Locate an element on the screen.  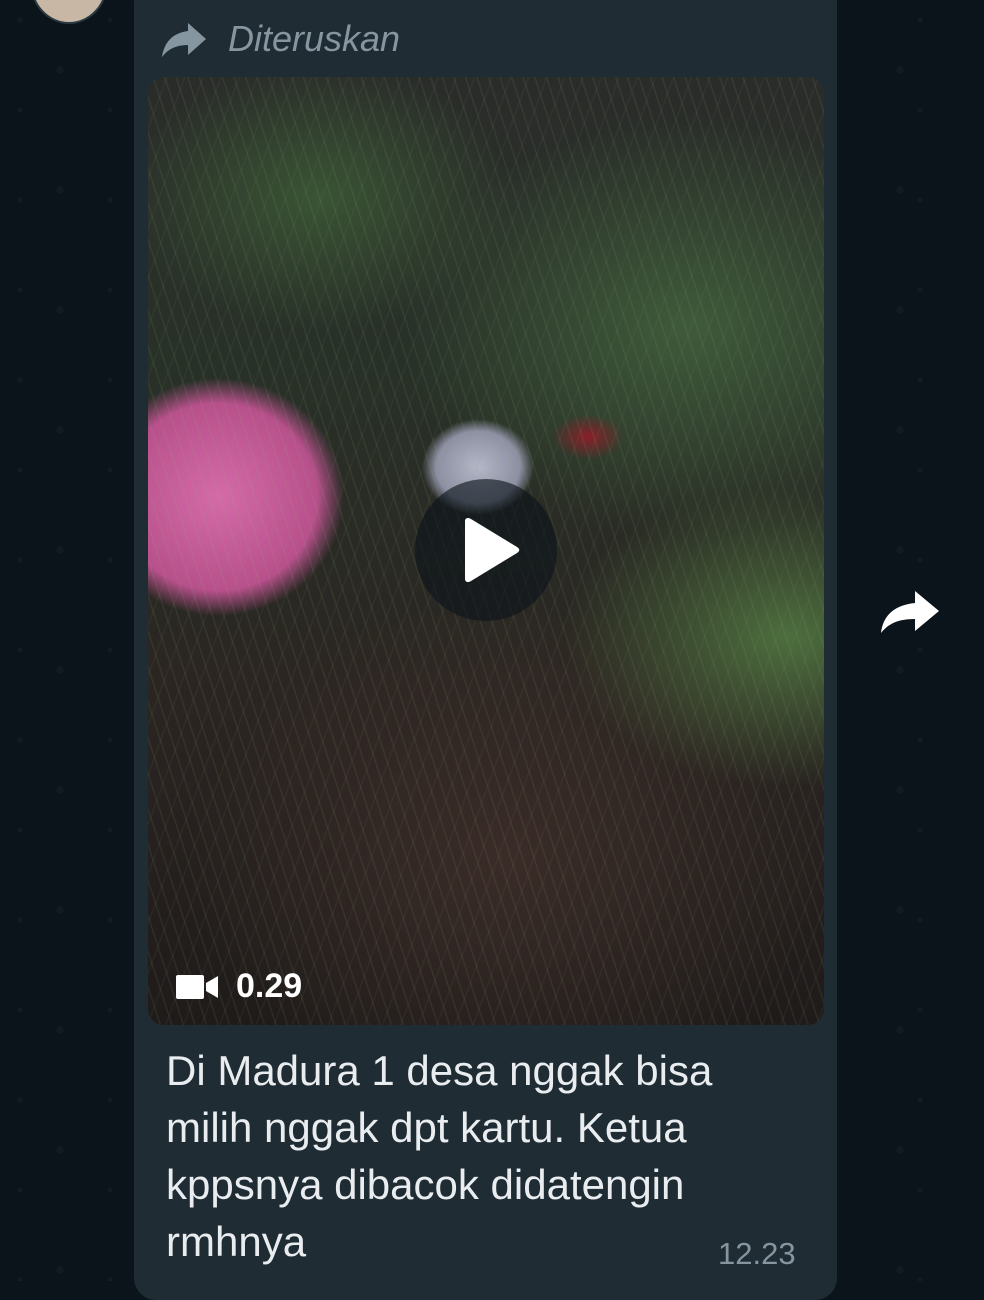
video-duration-text: 0.29 is located at coordinates (269, 986).